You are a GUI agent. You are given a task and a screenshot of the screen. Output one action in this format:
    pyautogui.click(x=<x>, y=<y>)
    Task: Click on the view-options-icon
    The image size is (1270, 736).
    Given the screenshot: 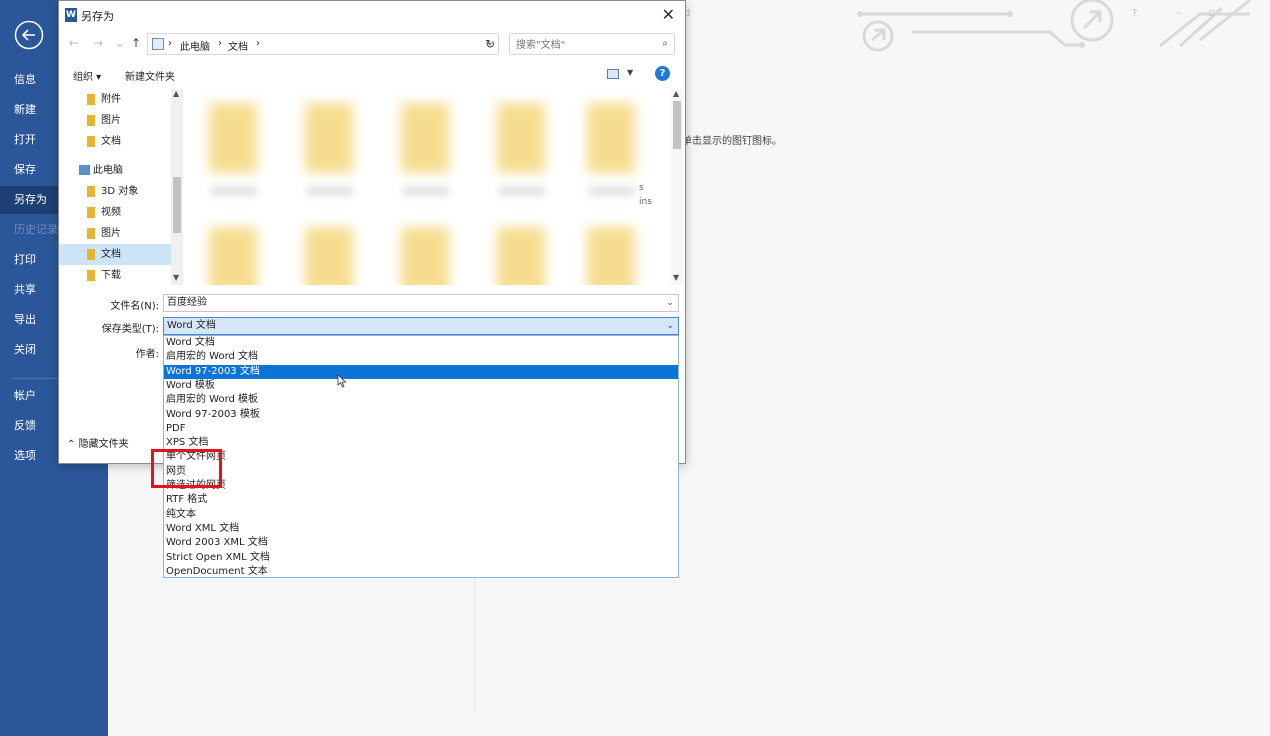 What is the action you would take?
    pyautogui.click(x=613, y=74)
    